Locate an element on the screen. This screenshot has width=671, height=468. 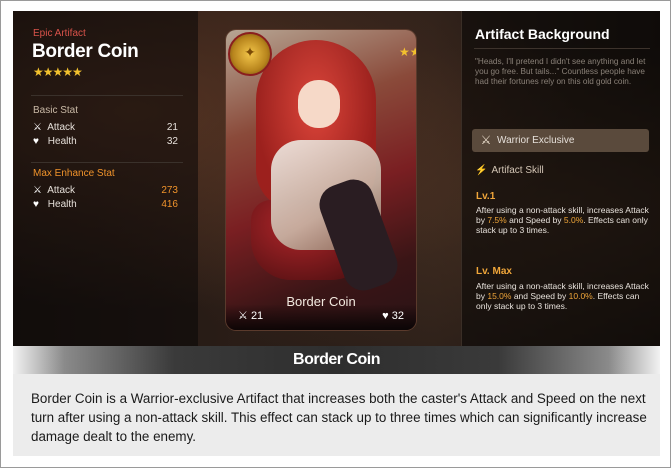
stat-value: 32 is located at coordinates (172, 141).